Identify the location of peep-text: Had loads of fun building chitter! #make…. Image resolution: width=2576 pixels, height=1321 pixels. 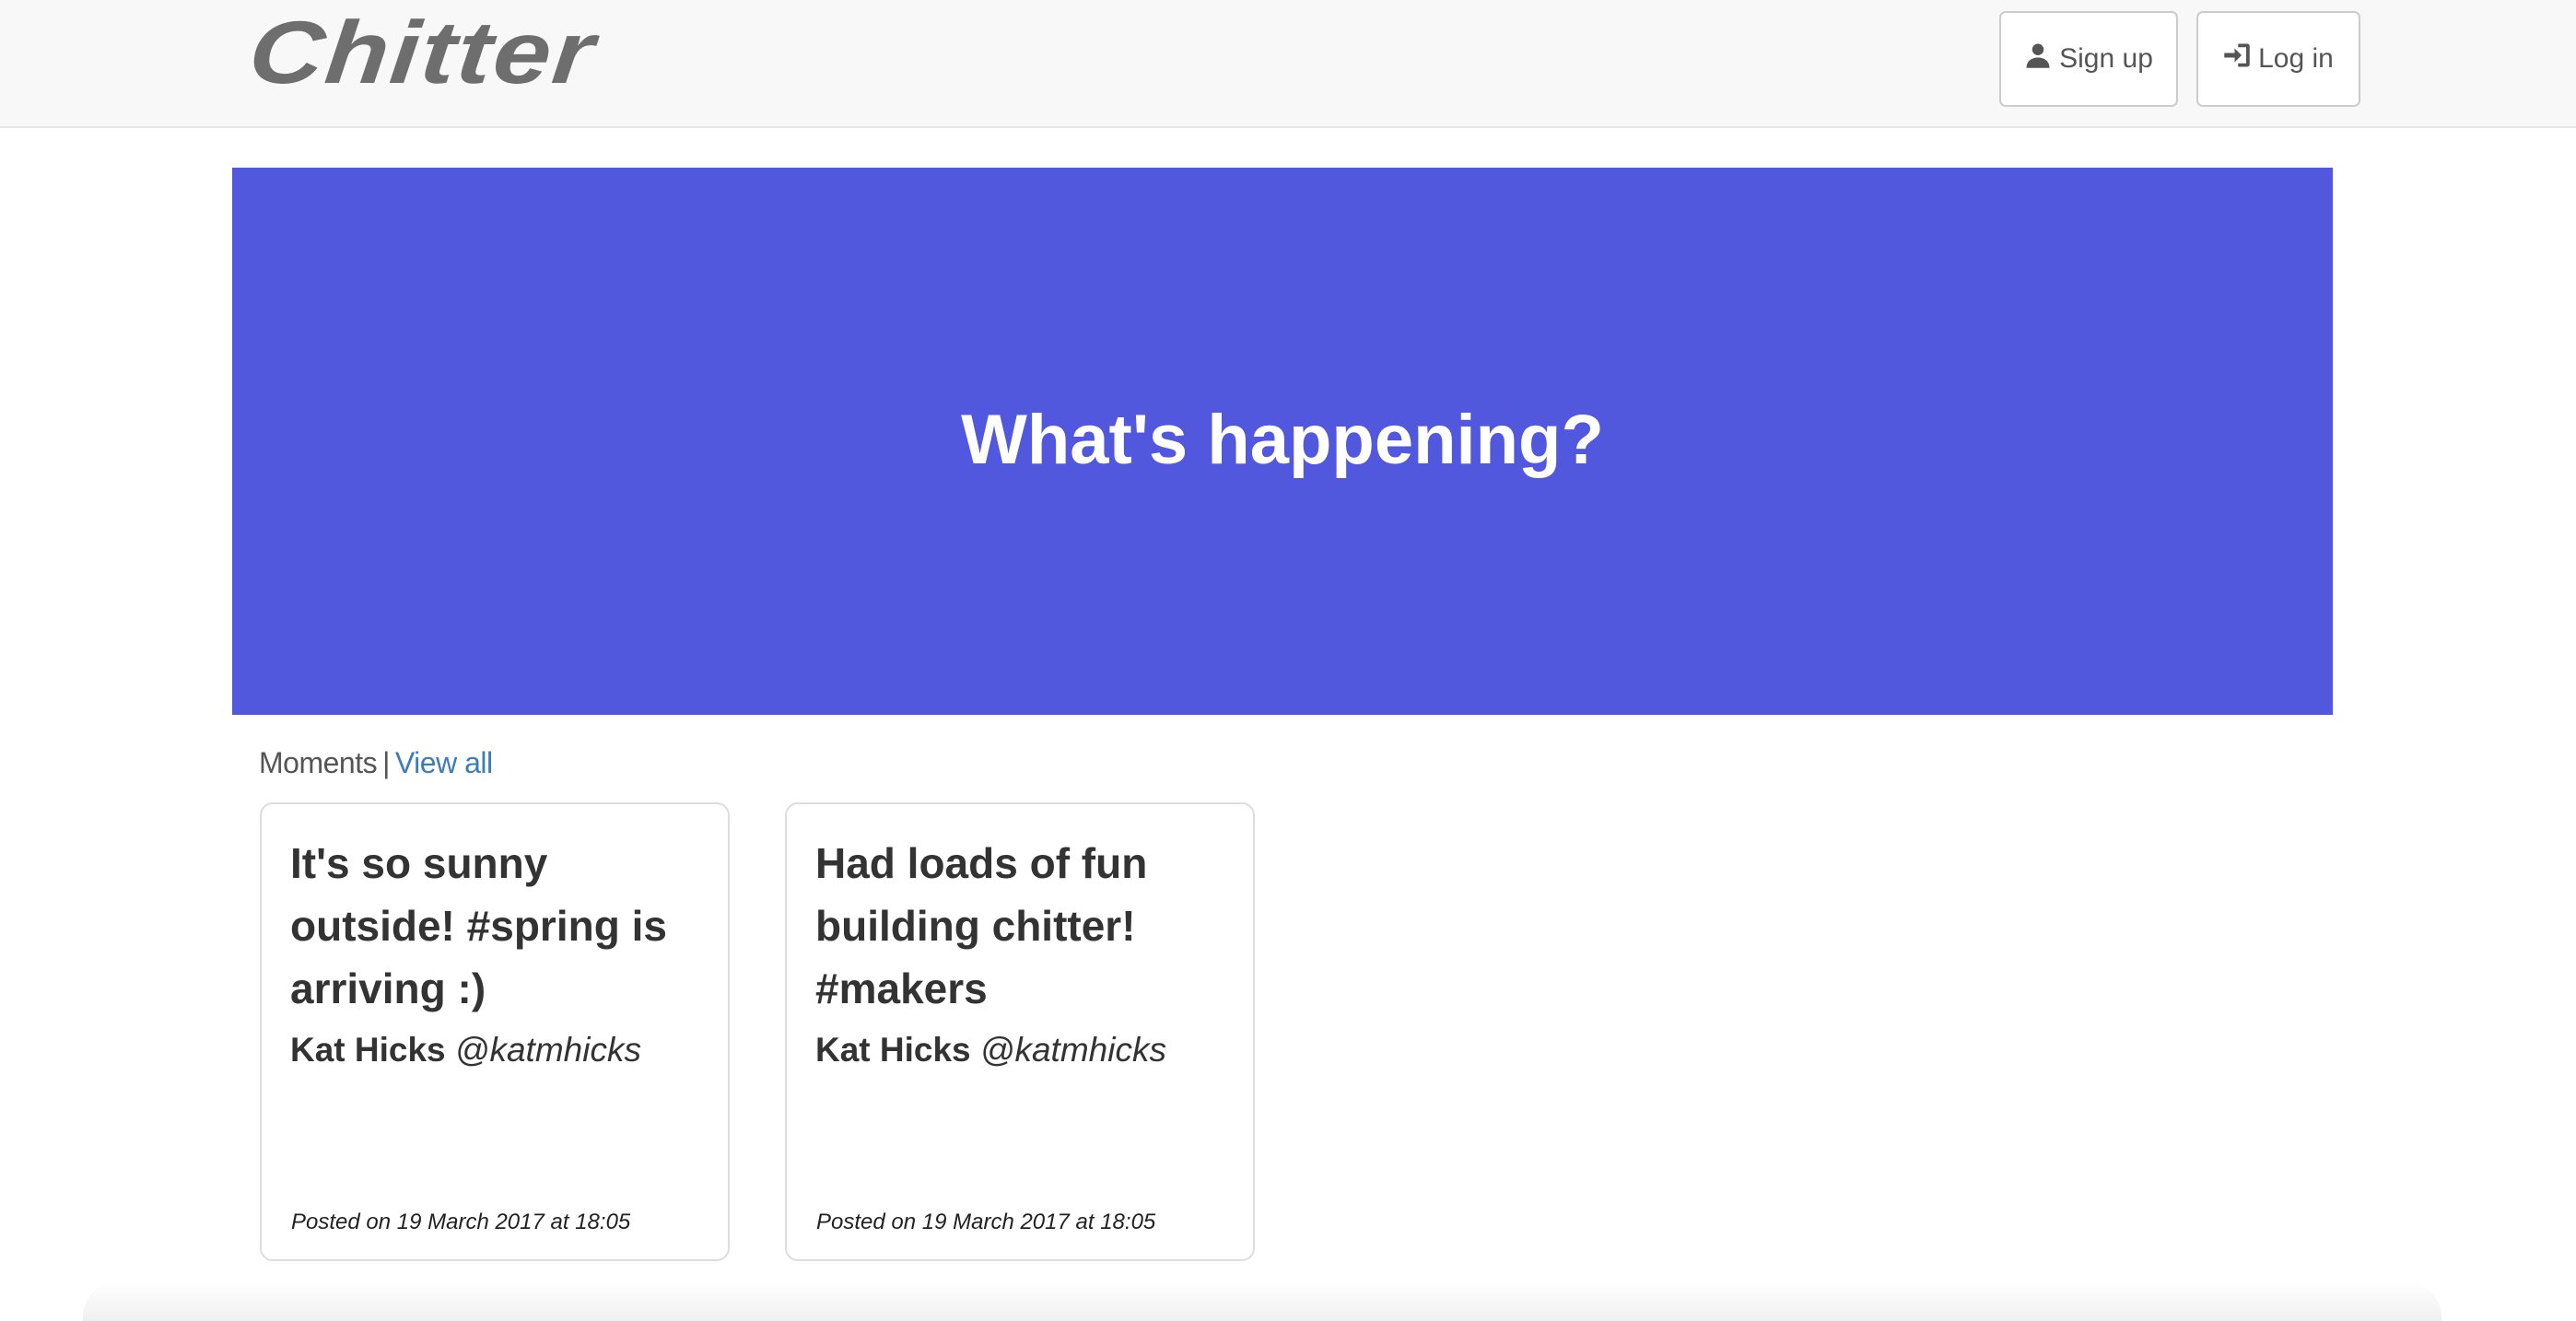
(982, 925).